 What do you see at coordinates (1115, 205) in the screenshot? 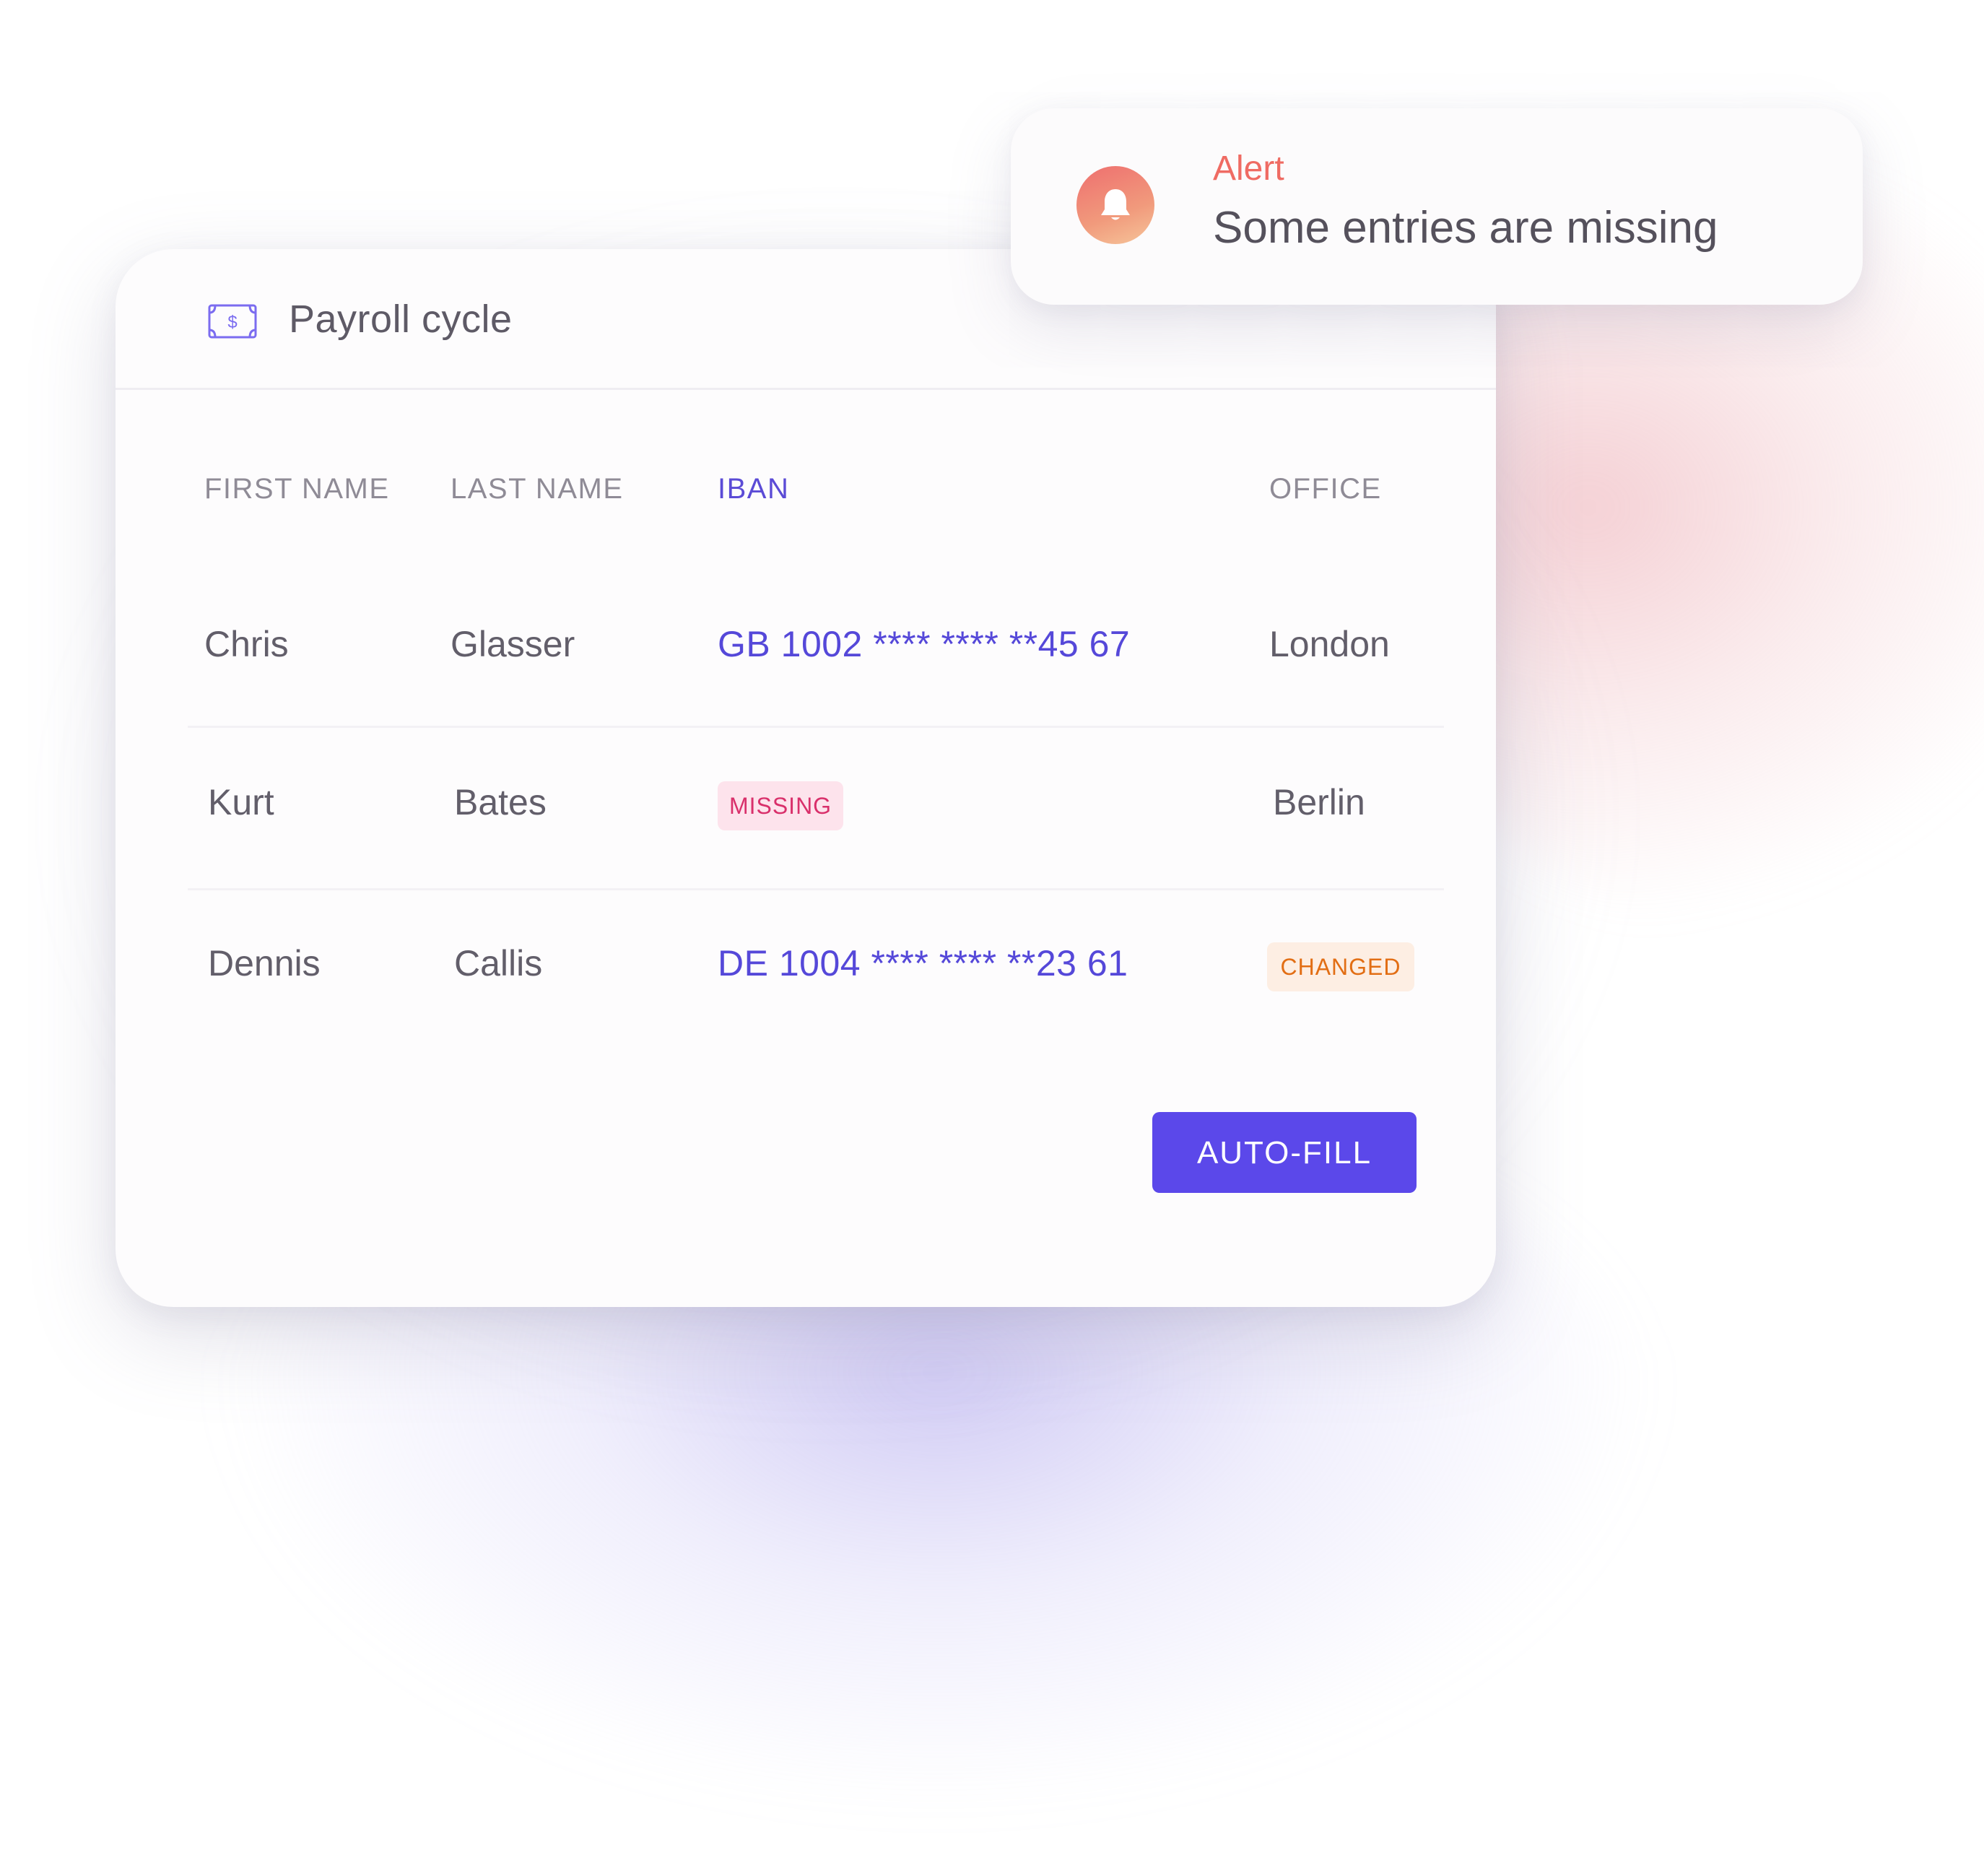
I see `bell-icon` at bounding box center [1115, 205].